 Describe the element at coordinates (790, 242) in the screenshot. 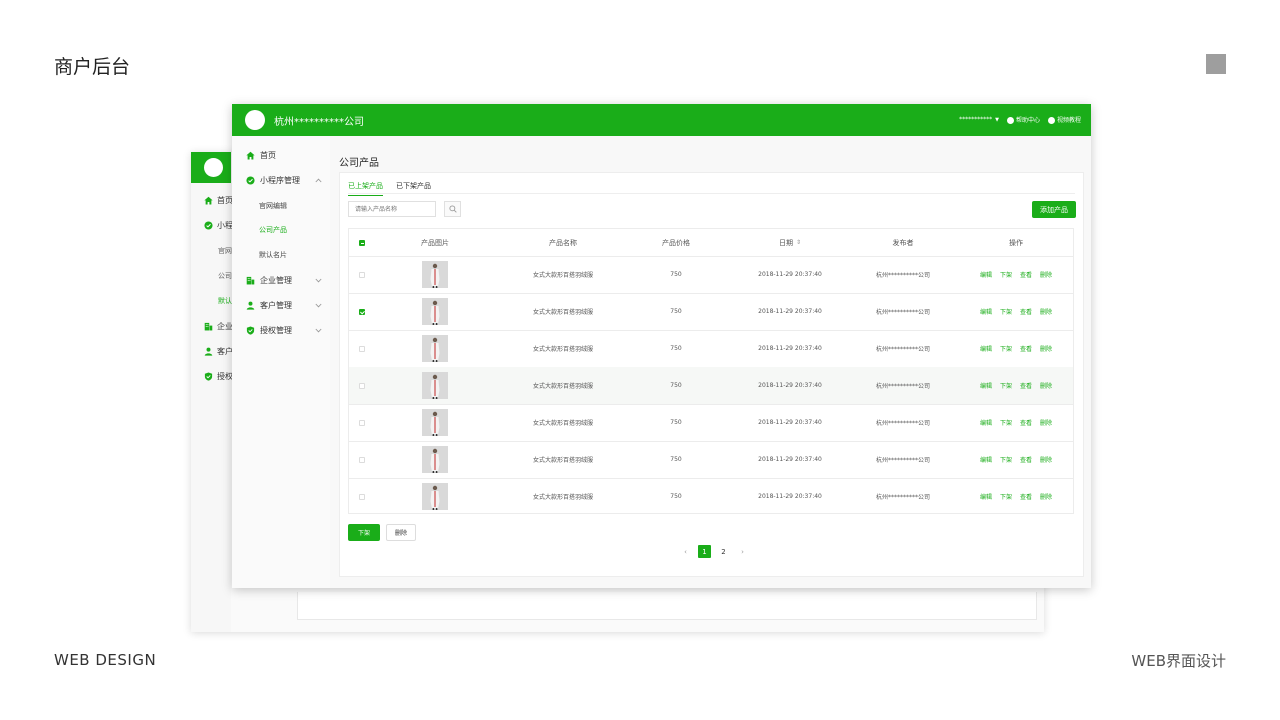

I see `header-col-date: 日期 ⇕` at that location.